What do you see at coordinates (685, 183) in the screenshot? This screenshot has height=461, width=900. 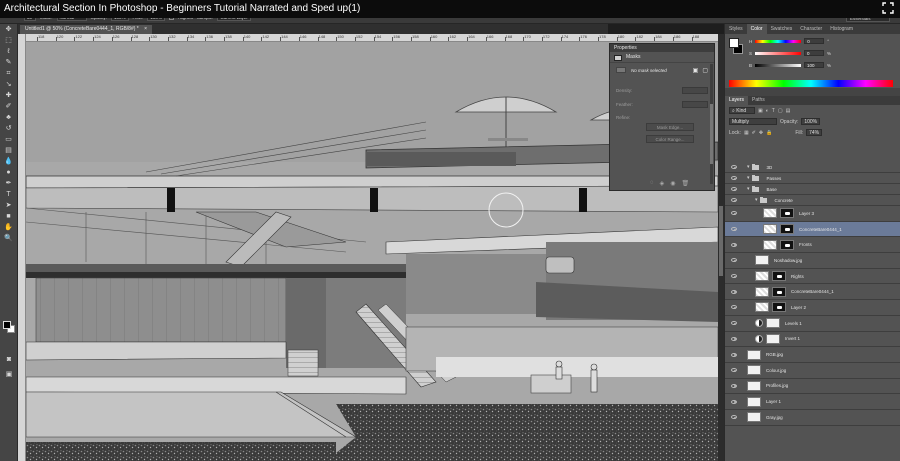 I see `delete-mask-icon: 🗑` at bounding box center [685, 183].